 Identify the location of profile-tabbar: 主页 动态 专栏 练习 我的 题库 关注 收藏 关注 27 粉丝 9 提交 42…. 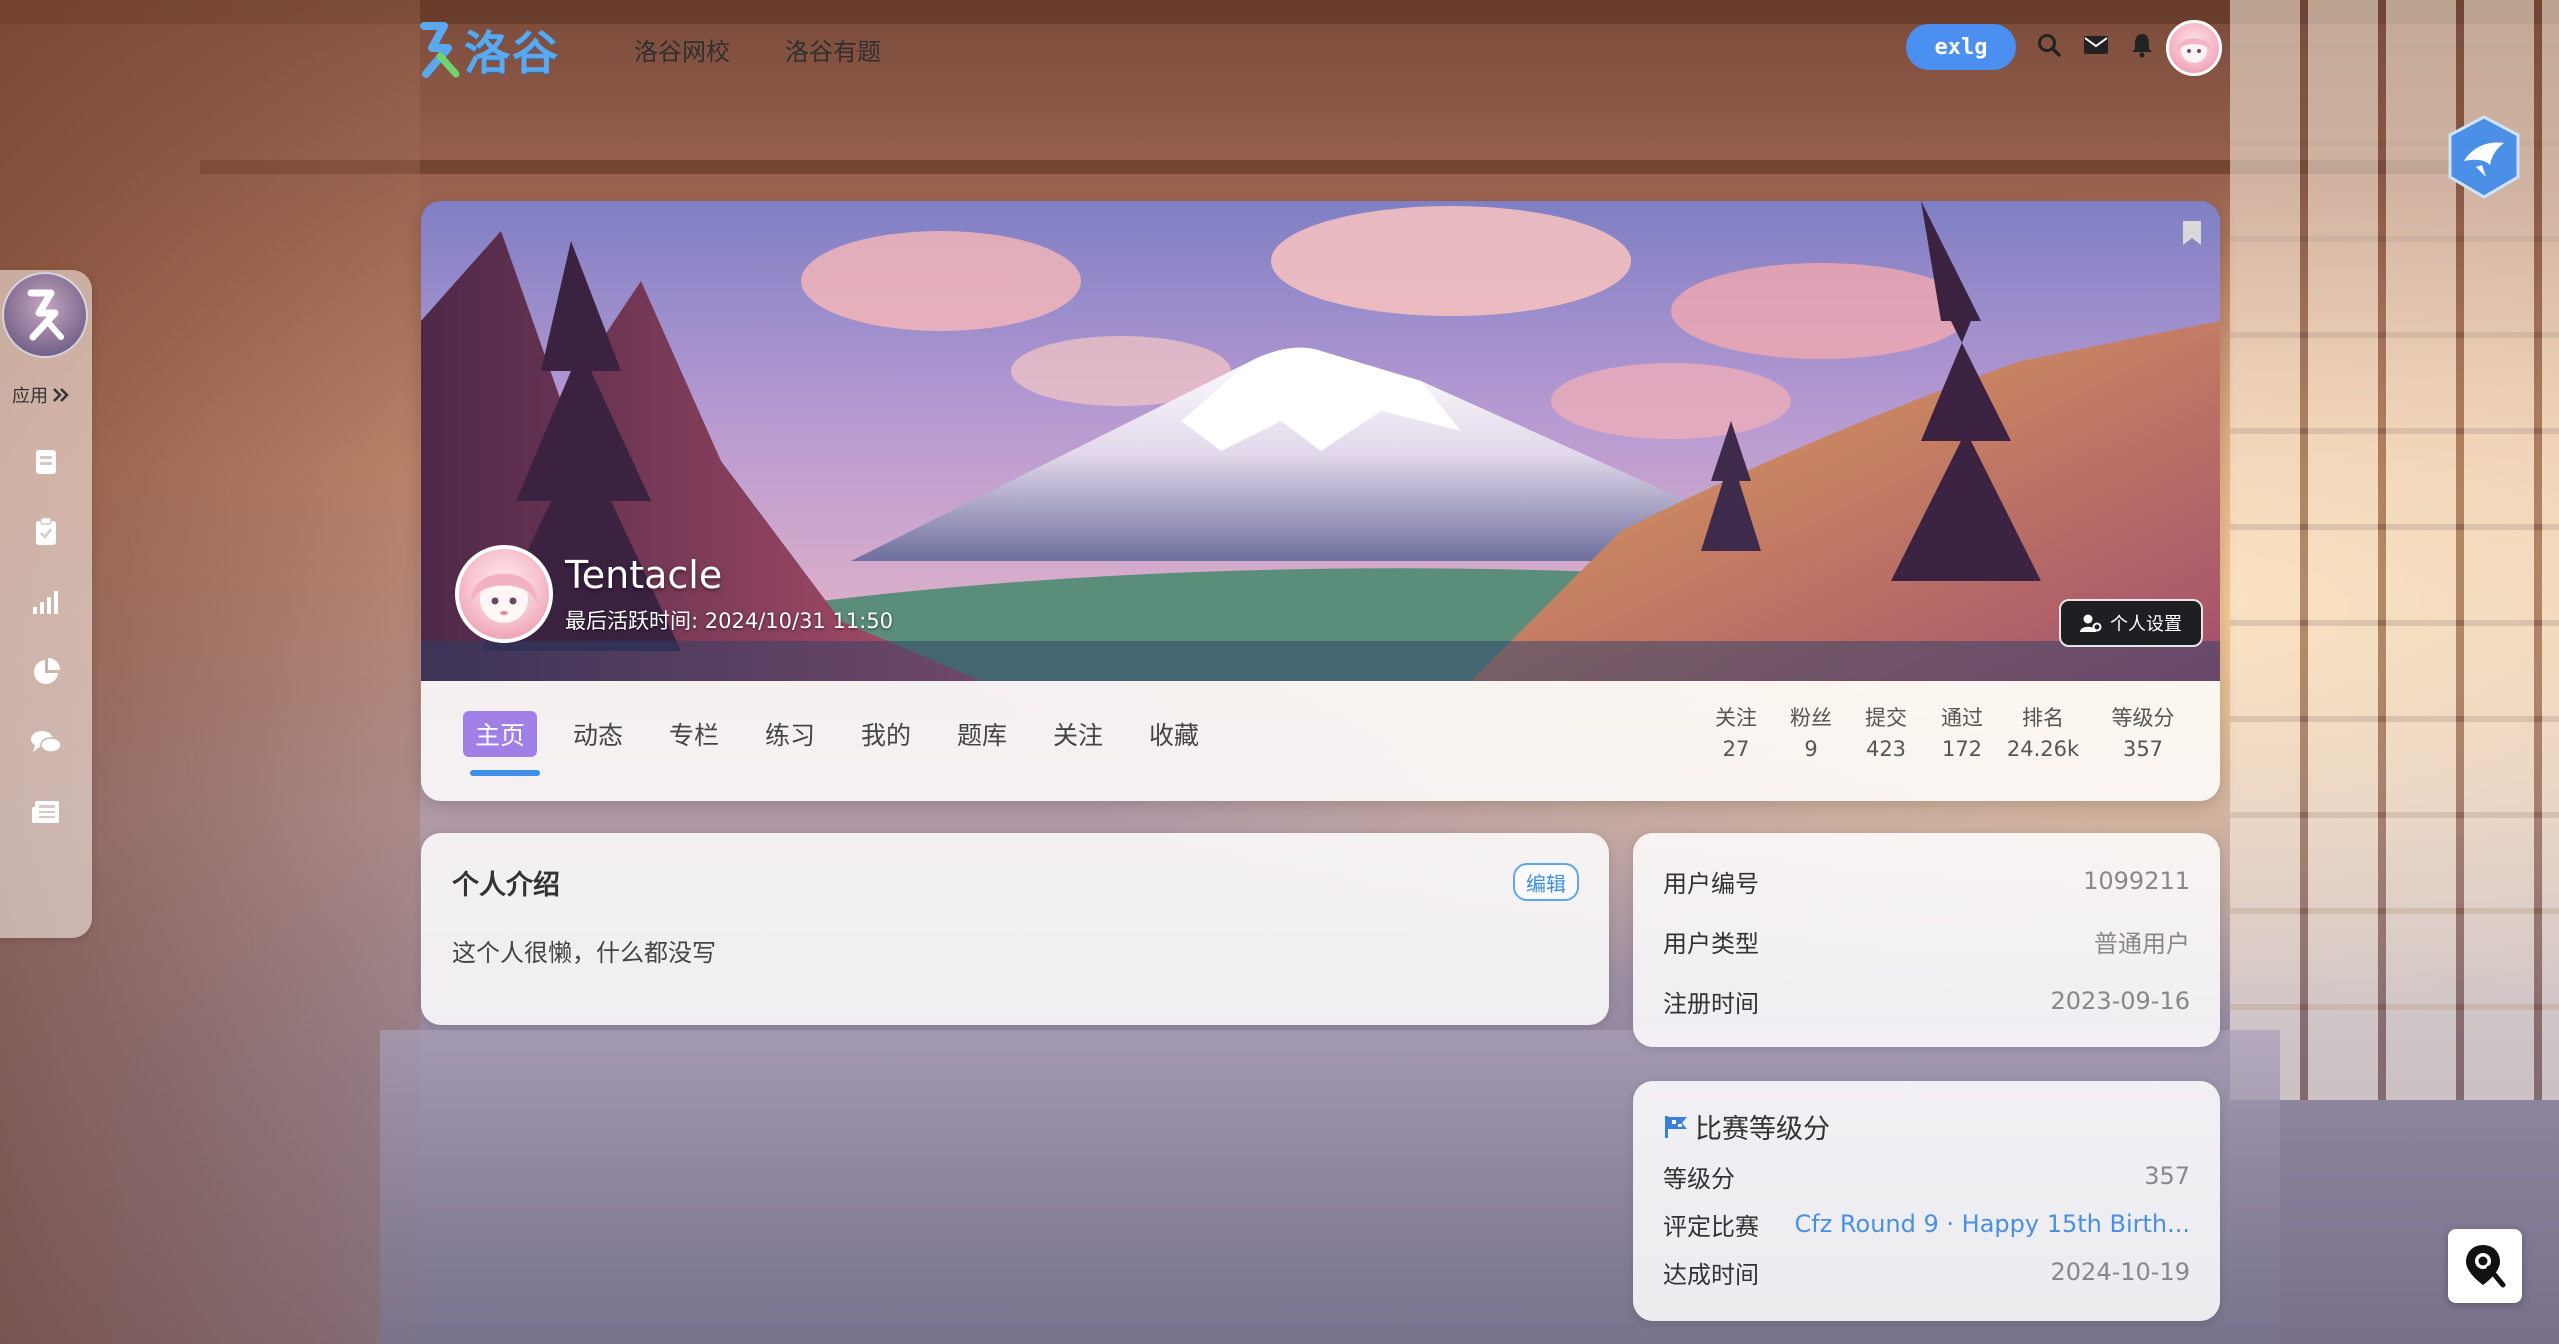
(1320, 741).